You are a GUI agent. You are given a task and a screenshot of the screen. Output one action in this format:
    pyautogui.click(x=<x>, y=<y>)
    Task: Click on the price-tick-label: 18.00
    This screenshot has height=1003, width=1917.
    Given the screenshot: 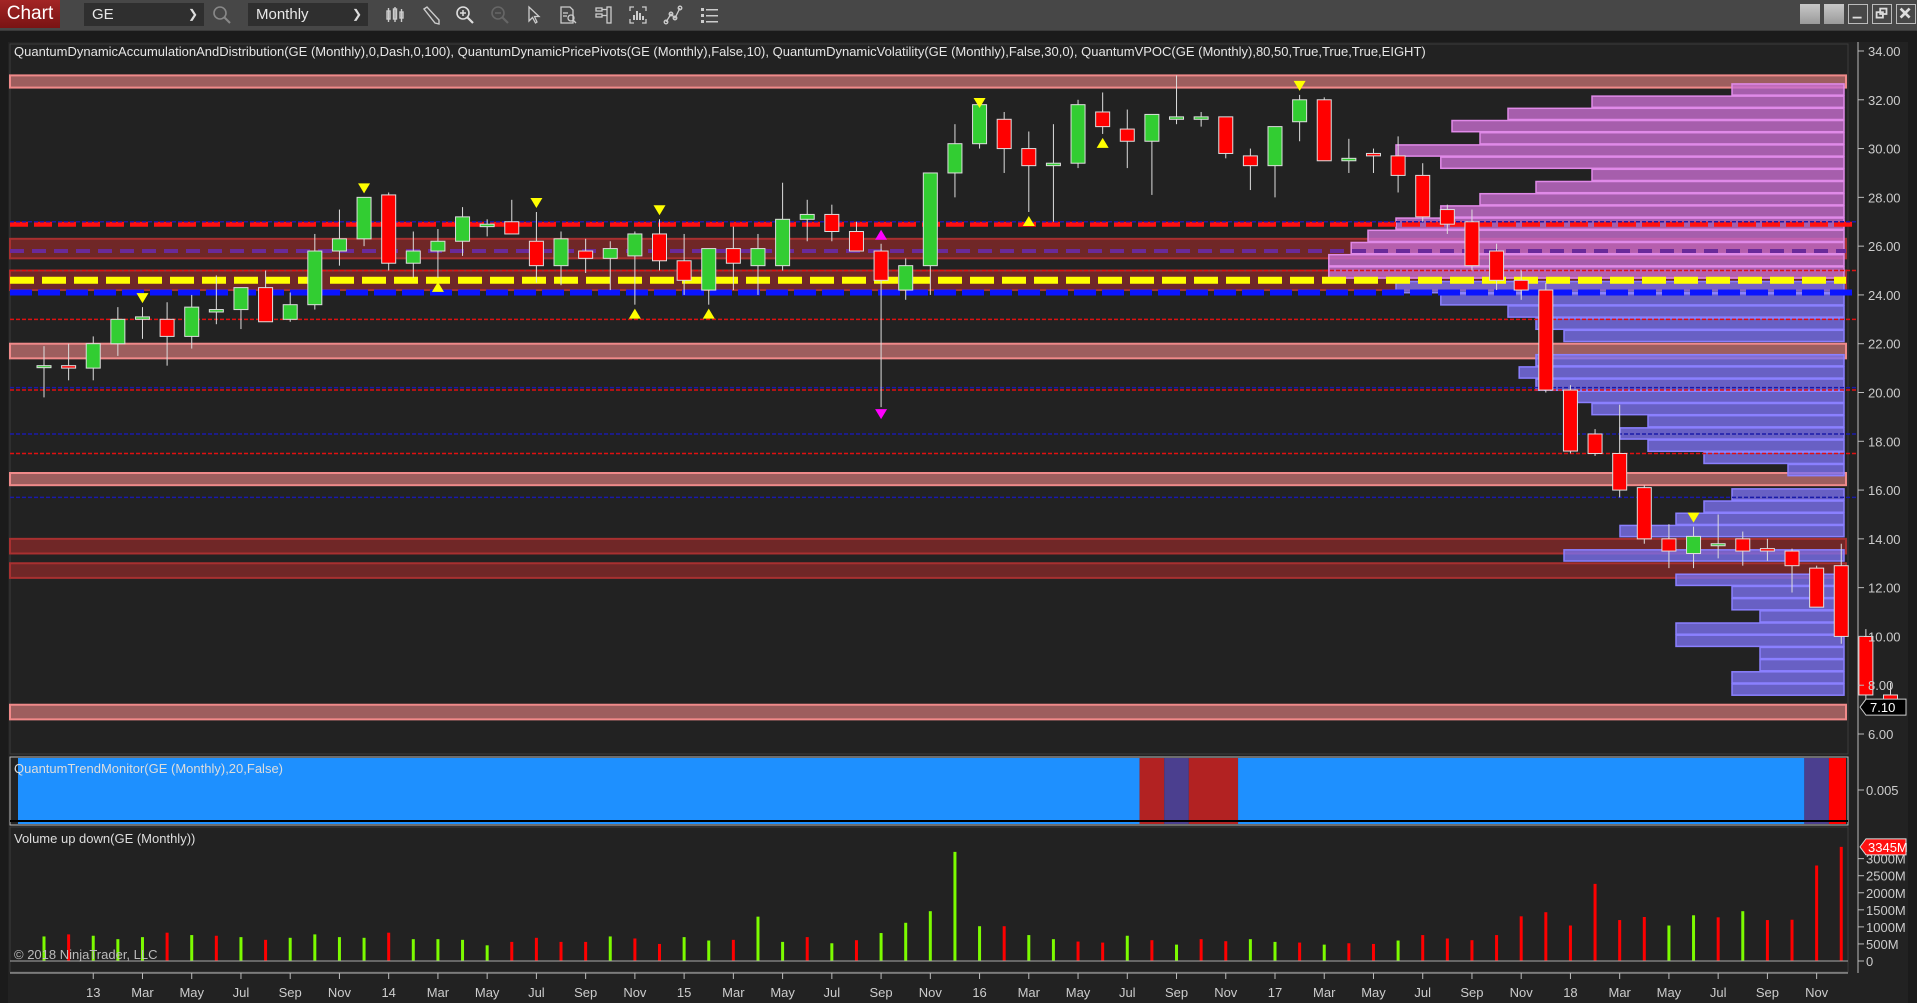 What is the action you would take?
    pyautogui.click(x=1884, y=441)
    